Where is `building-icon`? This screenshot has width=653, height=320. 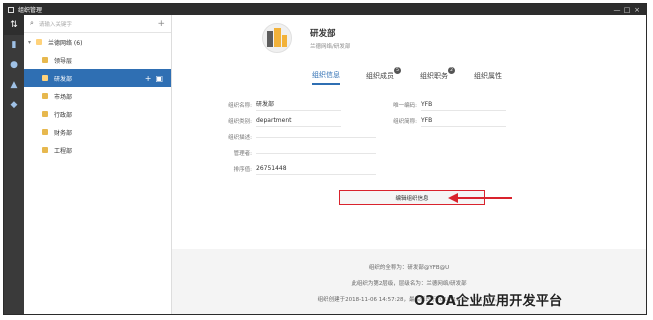 building-icon is located at coordinates (277, 38).